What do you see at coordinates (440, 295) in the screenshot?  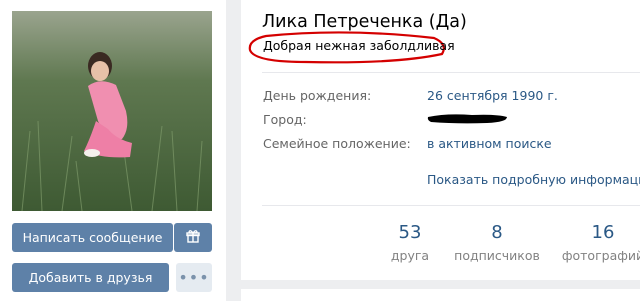 I see `next-card` at bounding box center [440, 295].